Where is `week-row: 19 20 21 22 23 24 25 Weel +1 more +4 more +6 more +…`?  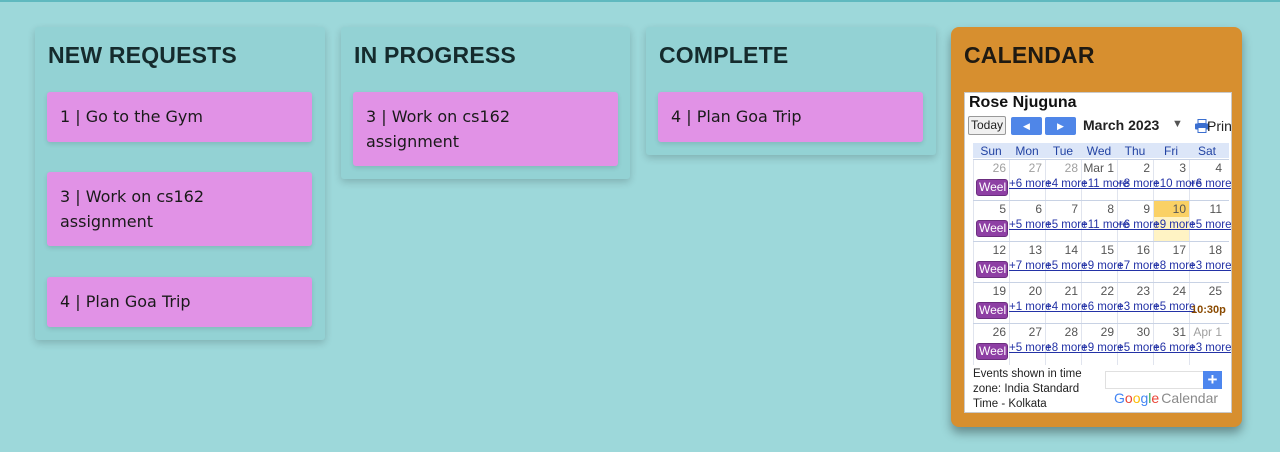
week-row: 19 20 21 22 23 24 25 Weel +1 more +4 more +6 more +… is located at coordinates (1101, 303).